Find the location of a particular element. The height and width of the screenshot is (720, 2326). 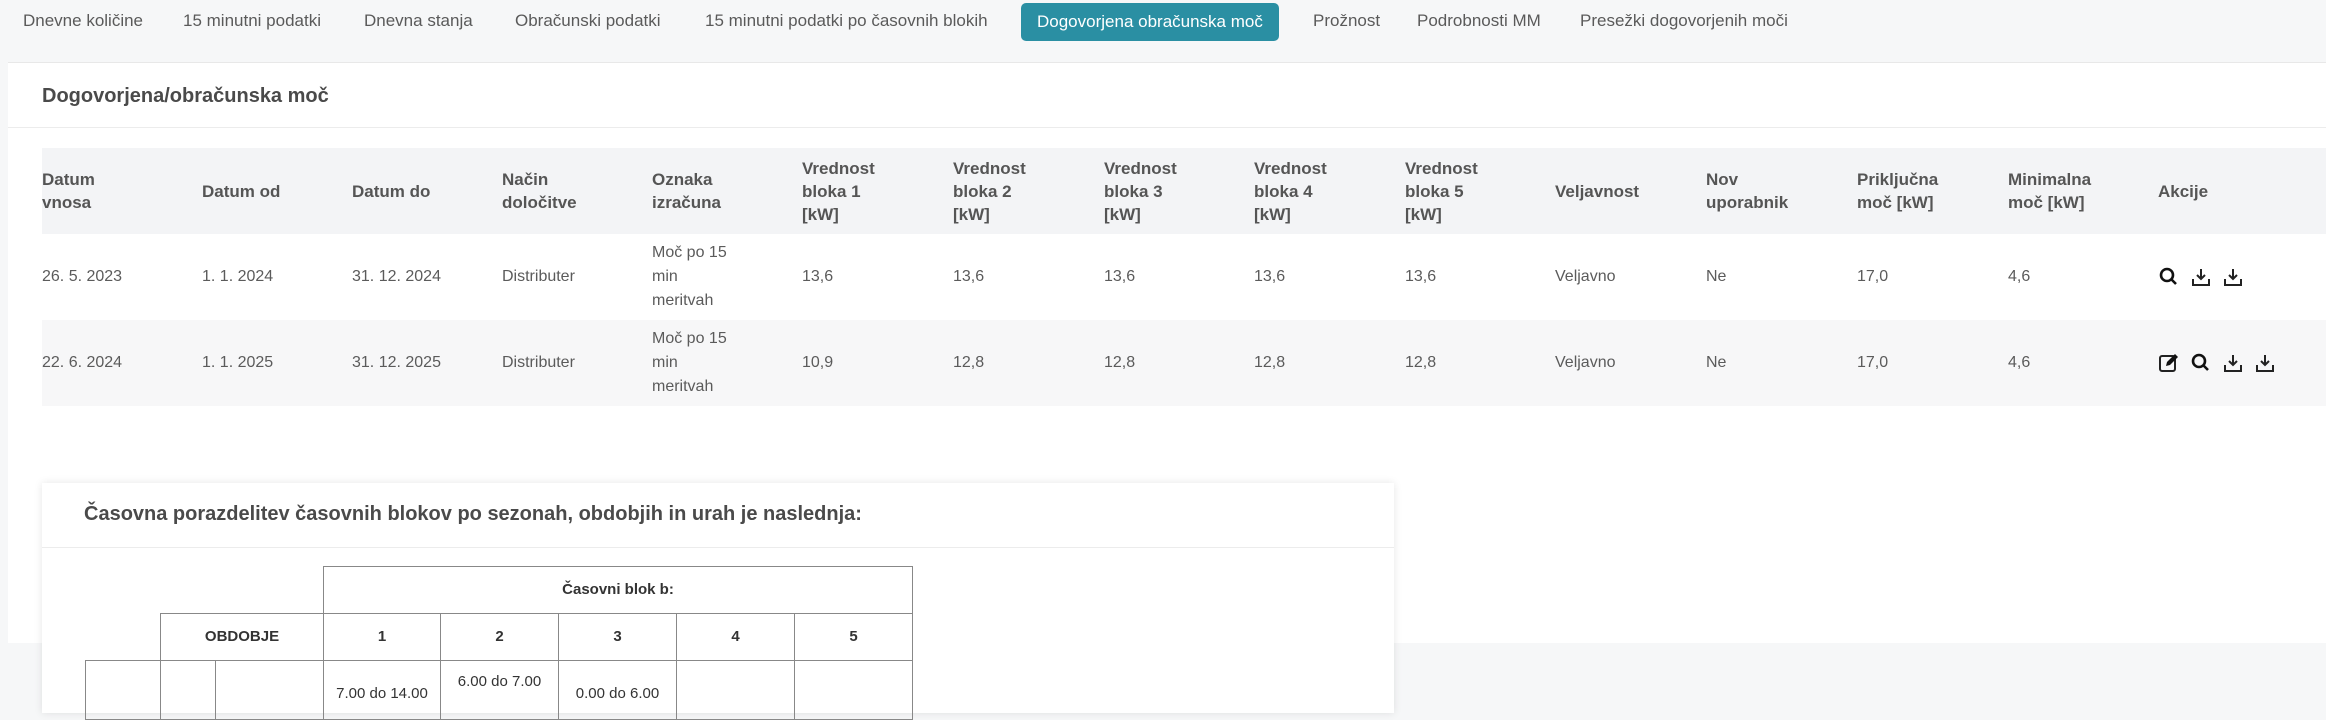

cell-datum-od: 1. 1. 2024 is located at coordinates (238, 276).